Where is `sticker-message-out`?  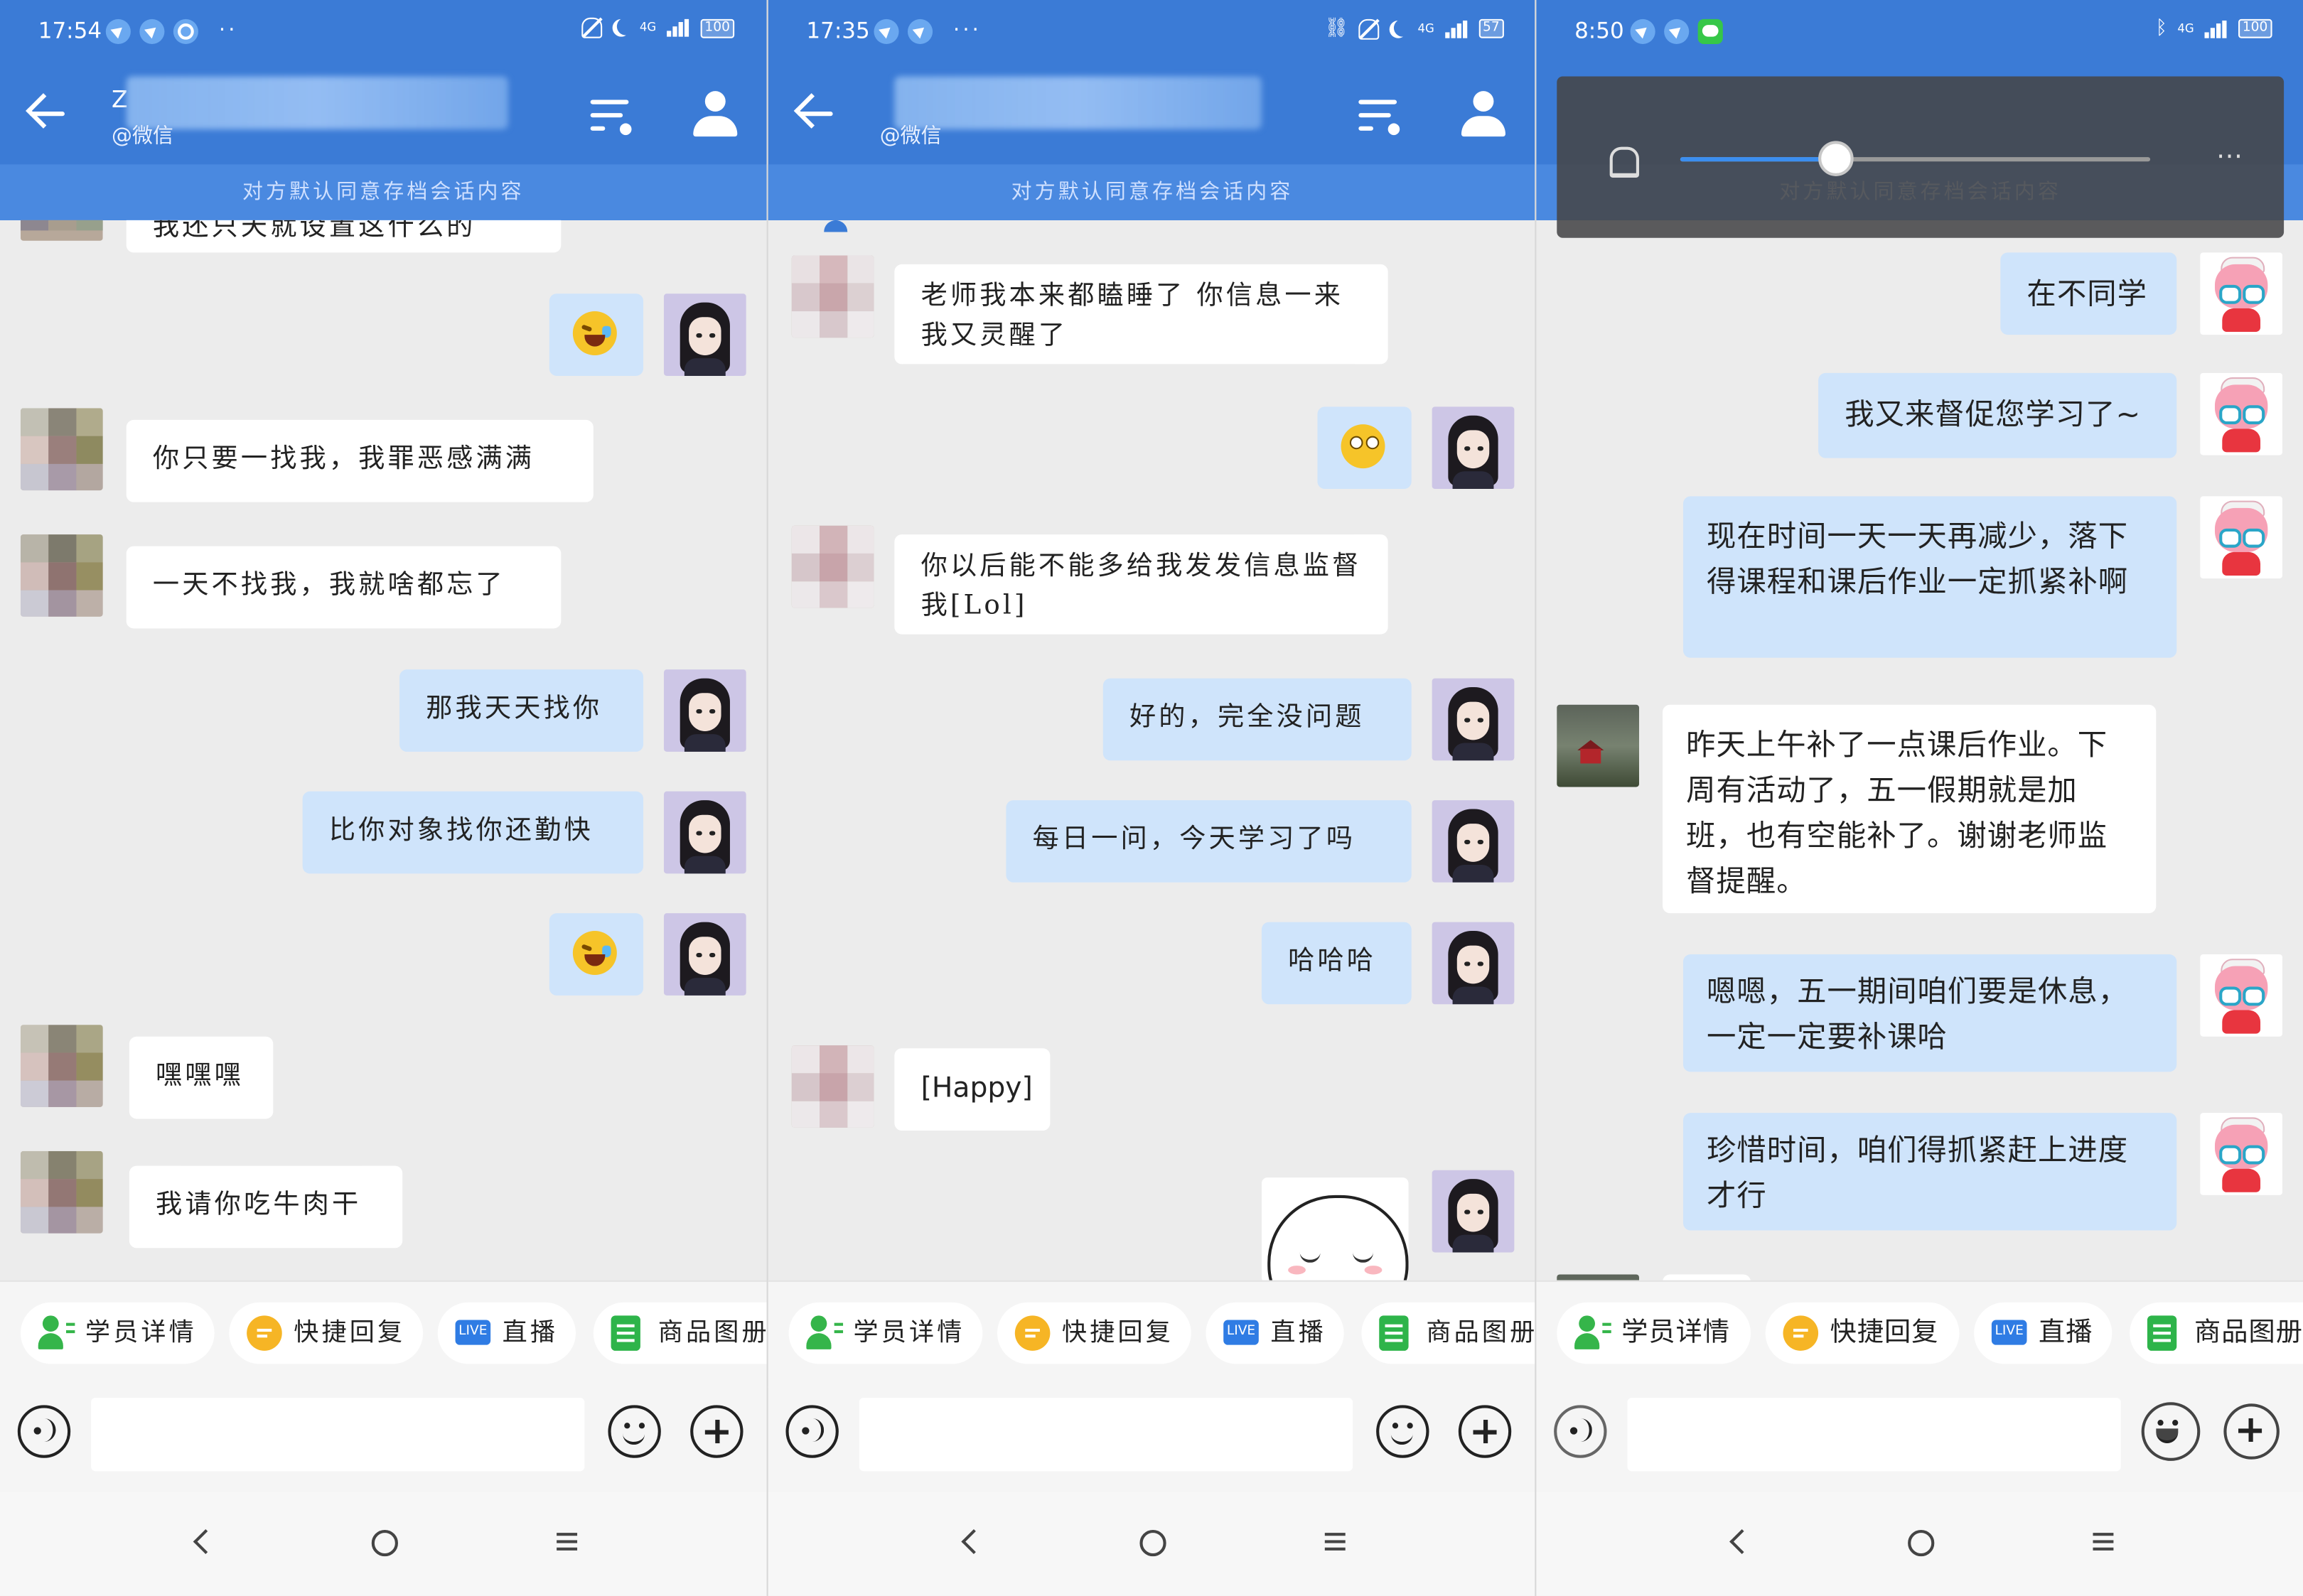 sticker-message-out is located at coordinates (1335, 1228).